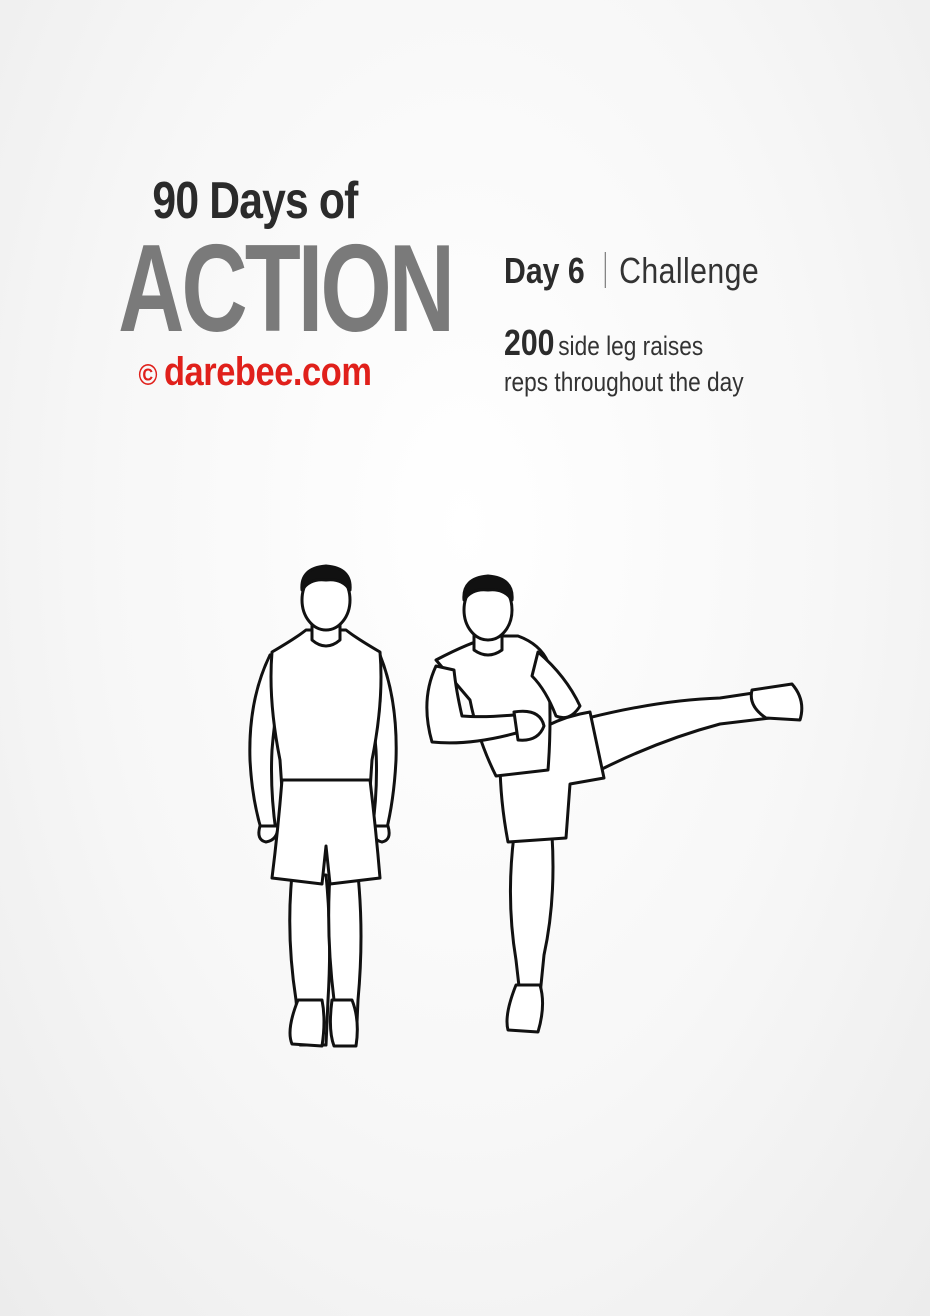  Describe the element at coordinates (614, 804) in the screenshot. I see `side-leg-raise-figure` at that location.